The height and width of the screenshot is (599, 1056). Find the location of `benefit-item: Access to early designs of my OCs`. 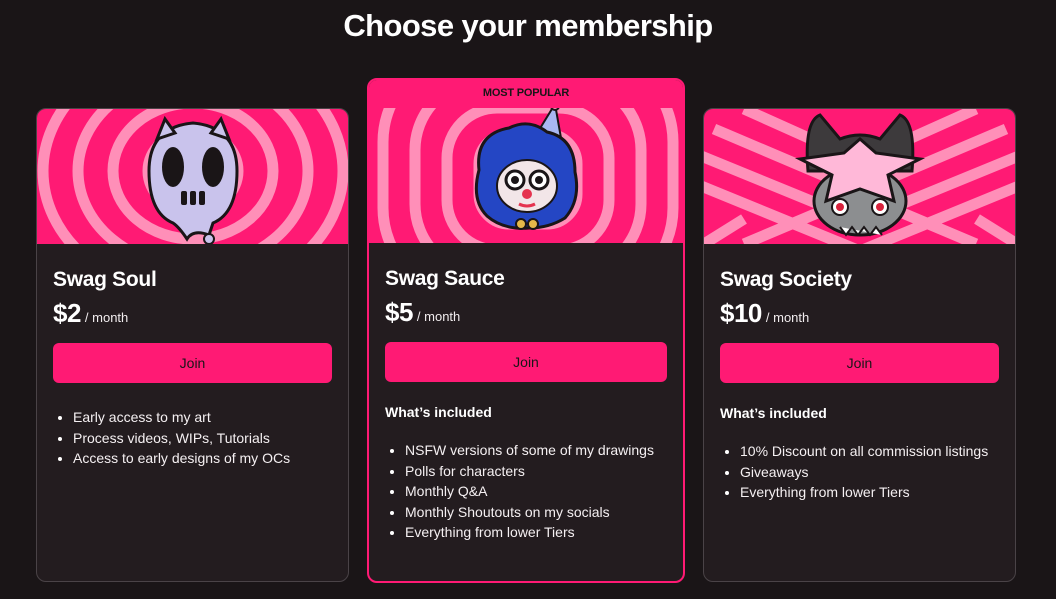

benefit-item: Access to early designs of my OCs is located at coordinates (202, 458).